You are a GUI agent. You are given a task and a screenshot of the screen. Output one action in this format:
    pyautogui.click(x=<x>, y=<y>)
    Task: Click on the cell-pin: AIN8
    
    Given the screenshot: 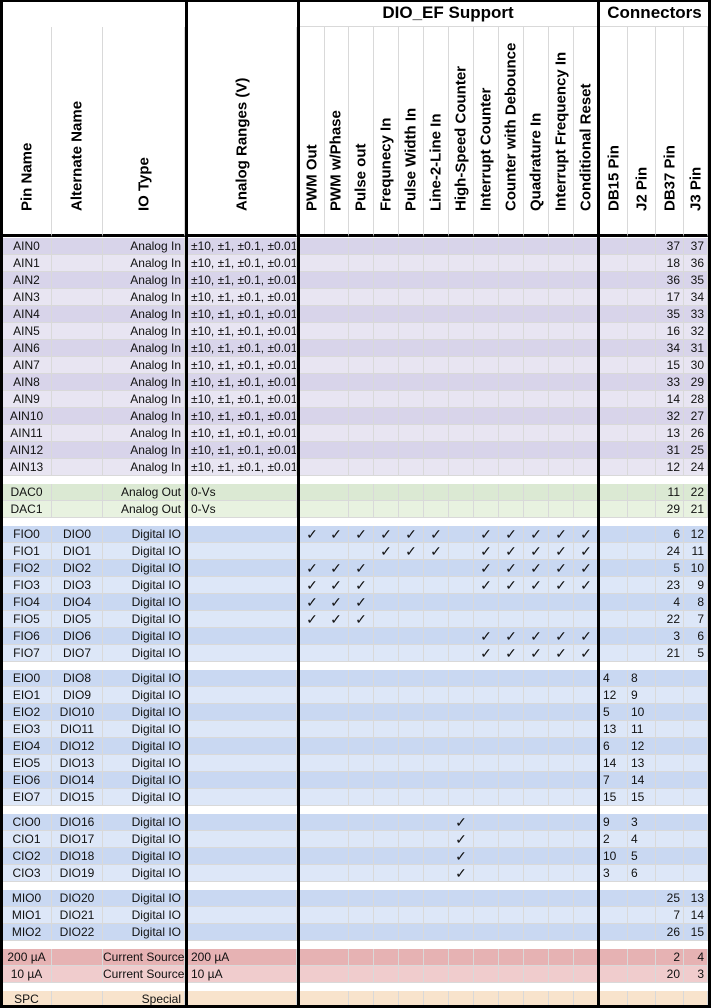 What is the action you would take?
    pyautogui.click(x=27, y=382)
    